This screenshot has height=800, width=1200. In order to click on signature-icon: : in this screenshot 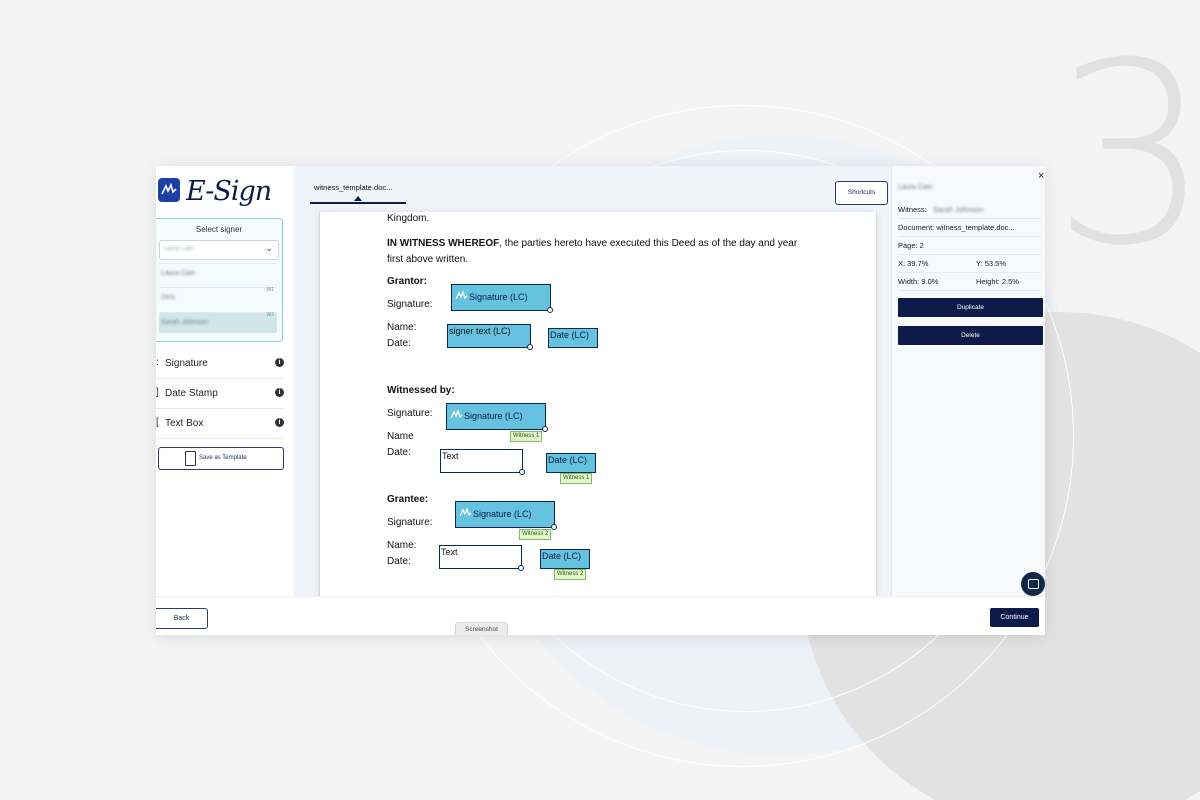, I will do `click(157, 362)`.